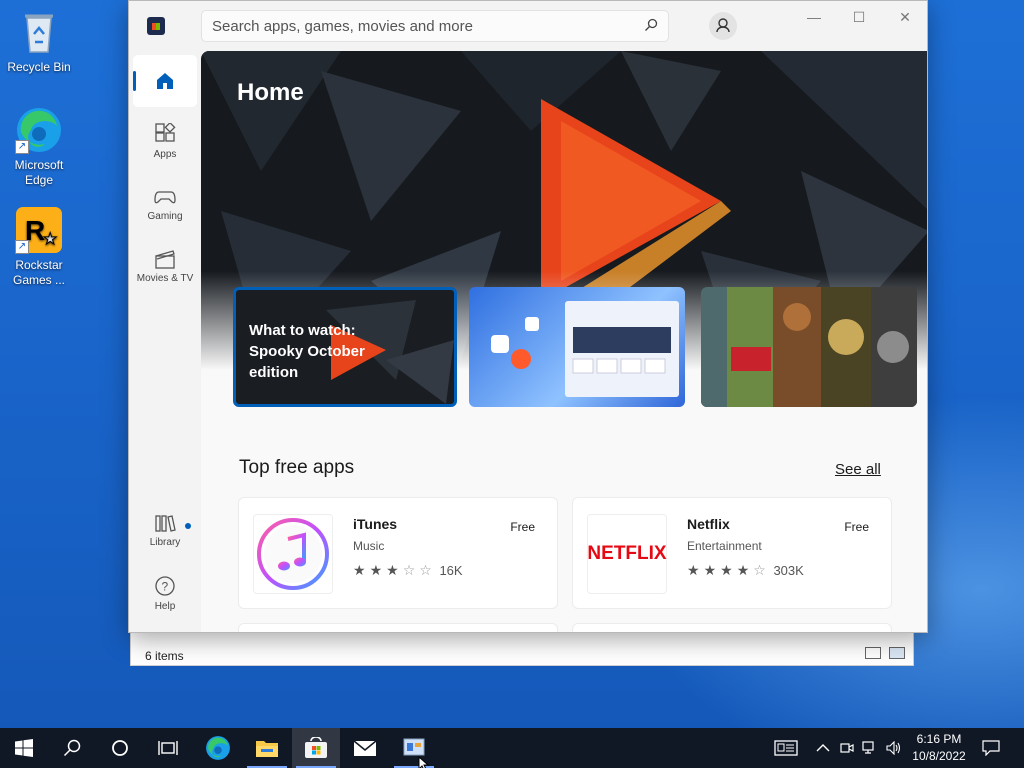  Describe the element at coordinates (939, 756) in the screenshot. I see `clock-date: 10/8/2022` at that location.